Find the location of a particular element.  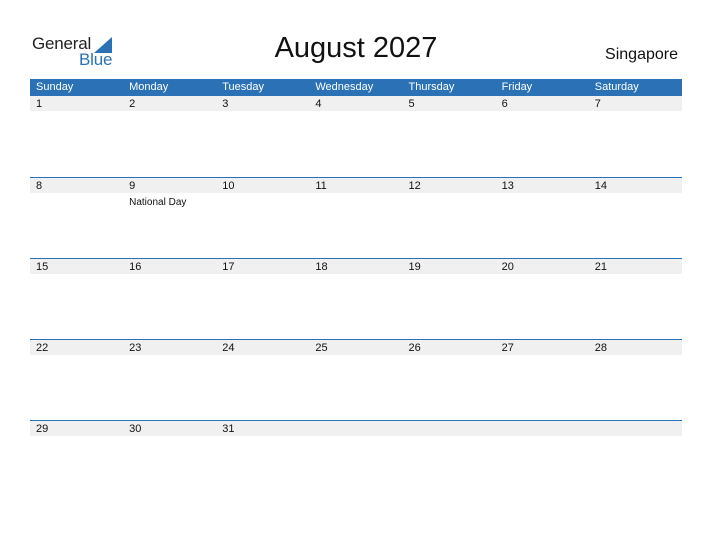

day-cell: 11 is located at coordinates (355, 218).